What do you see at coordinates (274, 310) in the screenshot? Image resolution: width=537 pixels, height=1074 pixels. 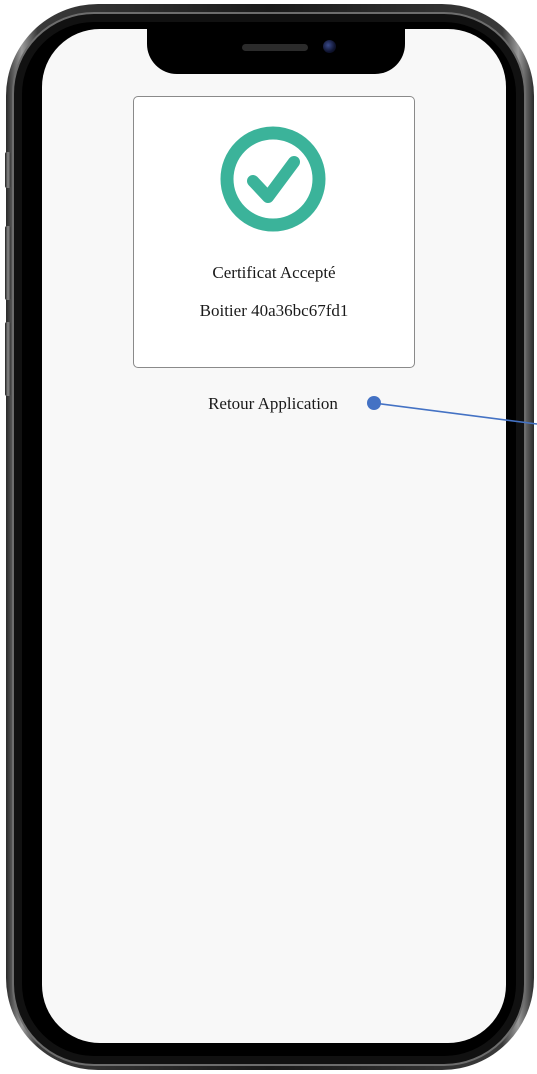 I see `device-label: Boitier 40a36bc67fd1` at bounding box center [274, 310].